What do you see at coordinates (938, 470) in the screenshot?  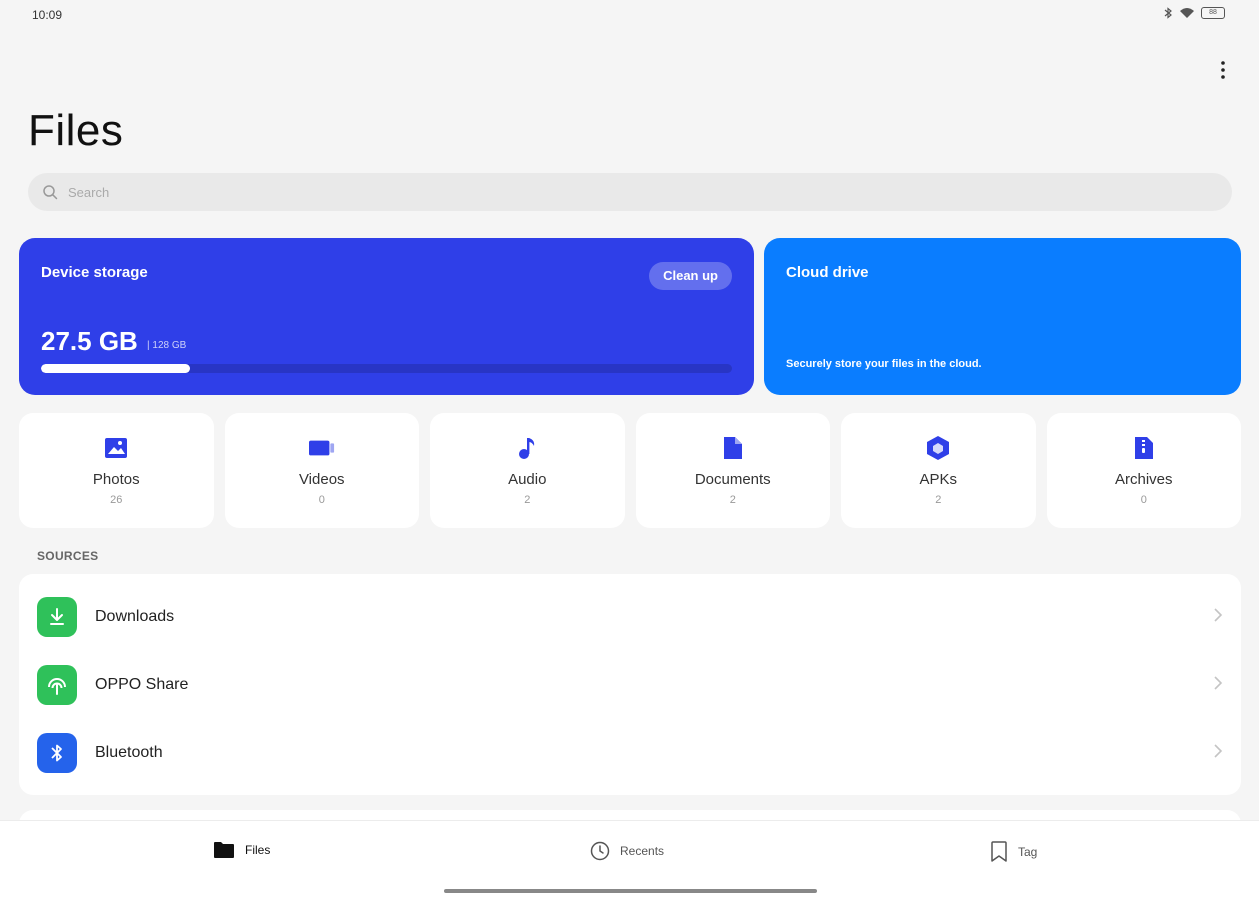 I see `category-apks: APKs 2` at bounding box center [938, 470].